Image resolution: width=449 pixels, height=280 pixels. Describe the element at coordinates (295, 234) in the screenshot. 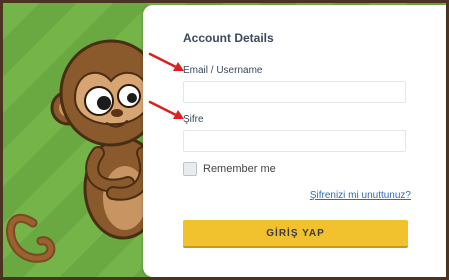

I see `login-button: GİRİŞ YAP` at that location.